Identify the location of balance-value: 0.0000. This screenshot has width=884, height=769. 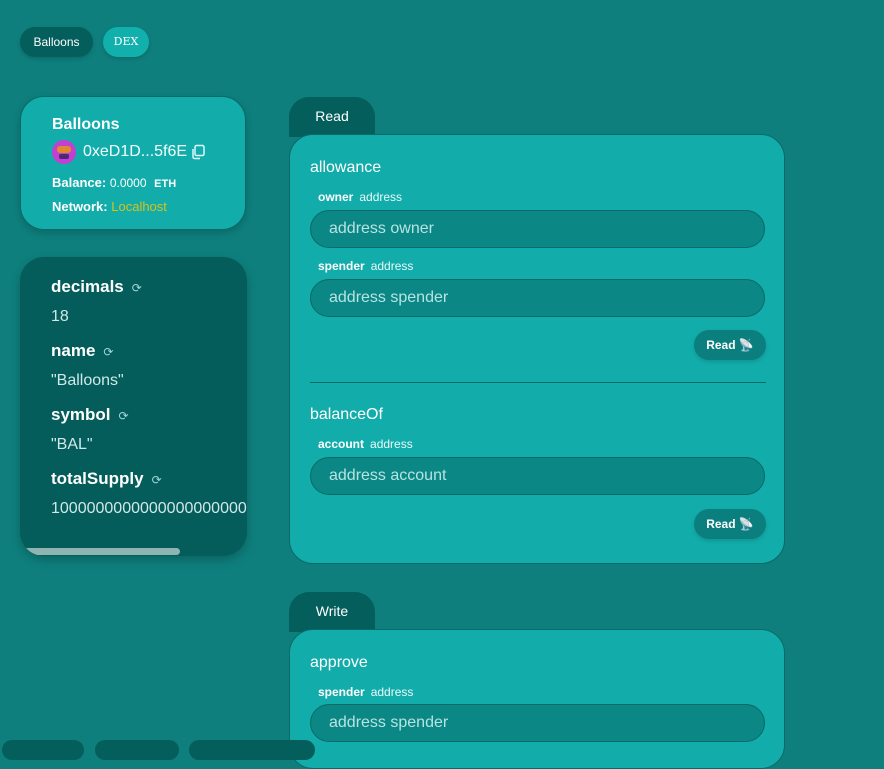
(128, 183).